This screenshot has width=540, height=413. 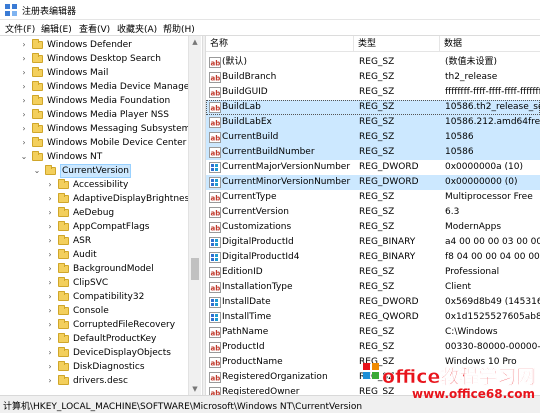 What do you see at coordinates (95, 115) in the screenshot?
I see `tree-item: › Windows Media Player NSS` at bounding box center [95, 115].